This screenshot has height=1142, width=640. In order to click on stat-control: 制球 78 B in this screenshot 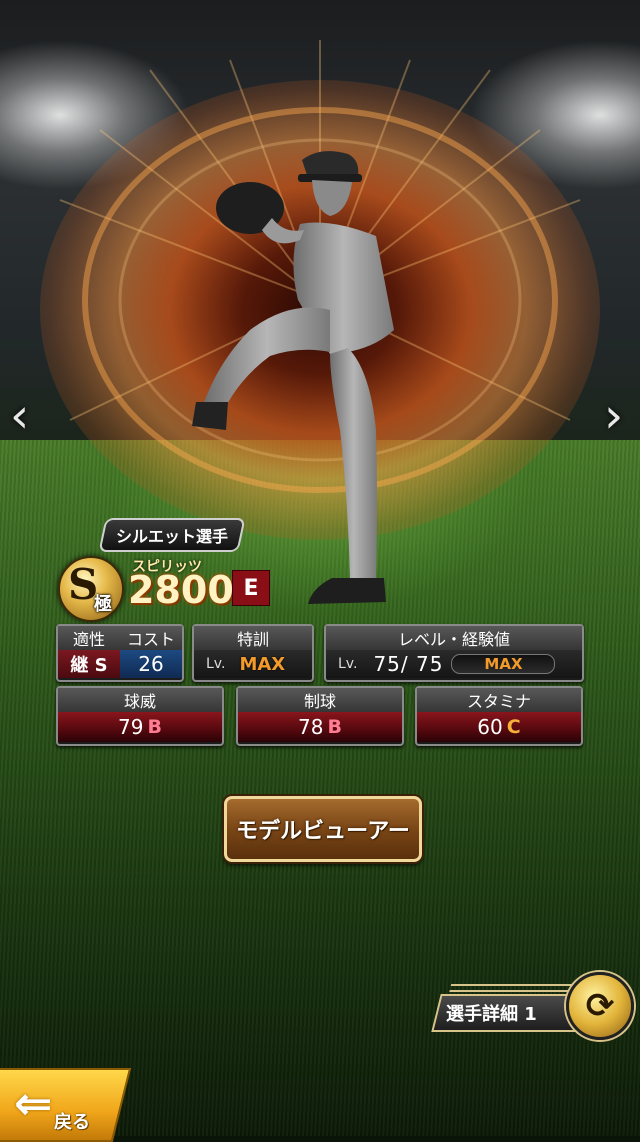, I will do `click(320, 716)`.